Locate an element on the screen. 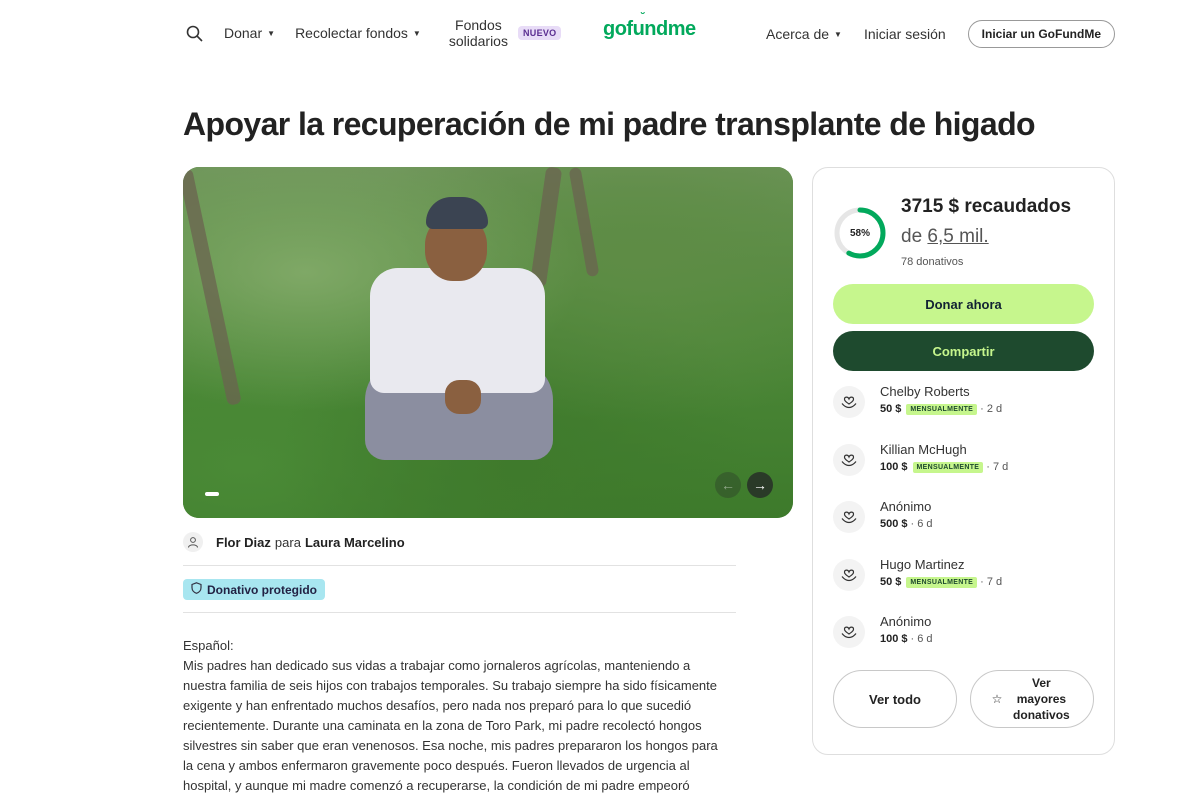 Image resolution: width=1200 pixels, height=800 pixels. beneficiary-name: Laura Marcelino is located at coordinates (355, 542).